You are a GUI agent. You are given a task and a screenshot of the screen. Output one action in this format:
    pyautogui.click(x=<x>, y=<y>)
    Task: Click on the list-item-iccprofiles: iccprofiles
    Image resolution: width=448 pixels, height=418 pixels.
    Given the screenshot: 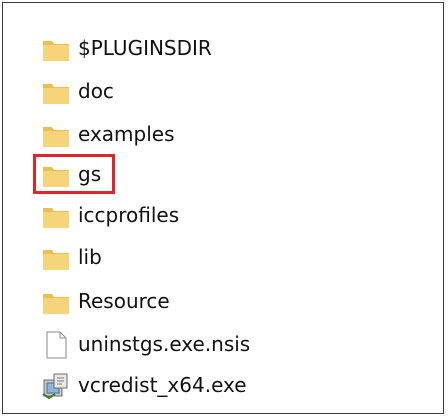 What is the action you would take?
    pyautogui.click(x=223, y=216)
    